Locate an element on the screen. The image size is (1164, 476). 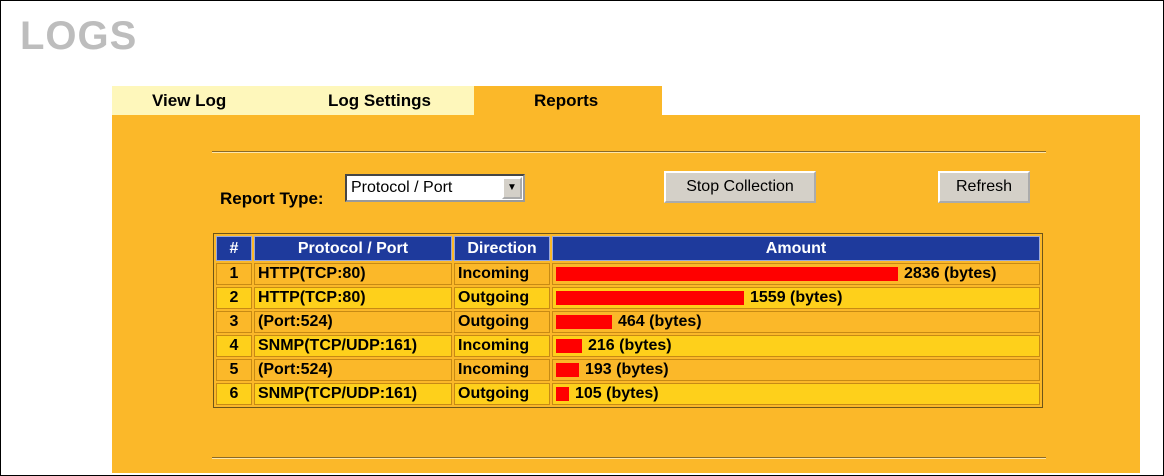
chevron-down-icon: ▼ is located at coordinates (512, 188).